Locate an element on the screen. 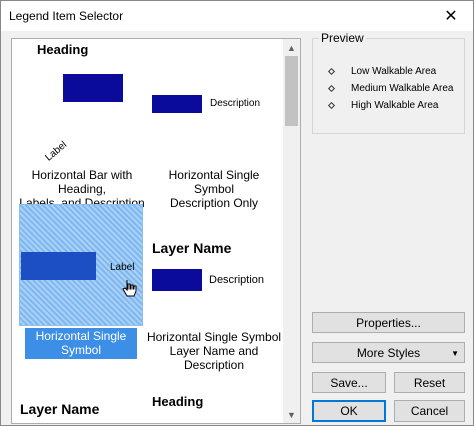 The height and width of the screenshot is (426, 474). cancel-button: Cancel is located at coordinates (429, 411).